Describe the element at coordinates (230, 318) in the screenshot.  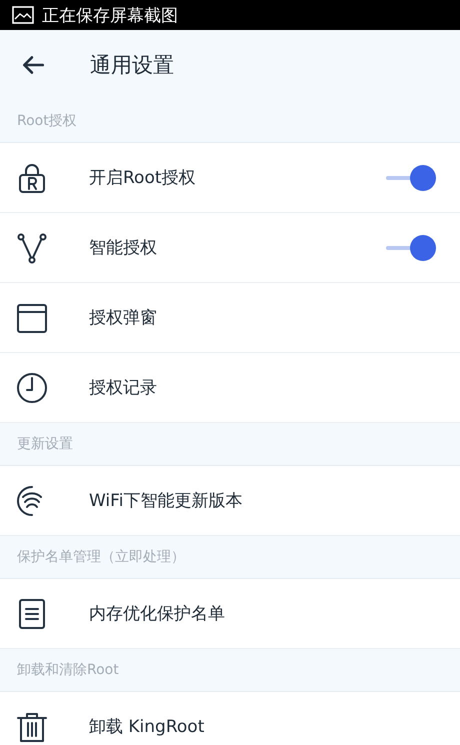
I see `settings-row: 授权弹窗` at that location.